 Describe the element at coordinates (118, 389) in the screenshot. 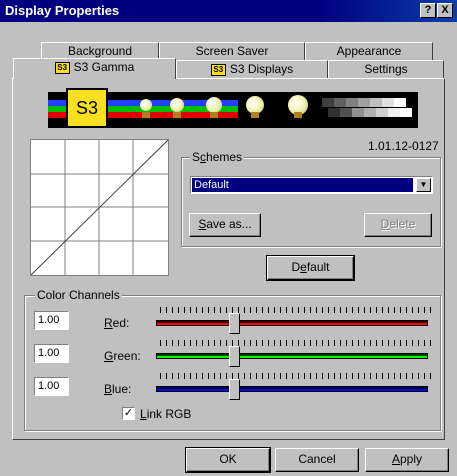

I see `blue-label: Blue:` at that location.